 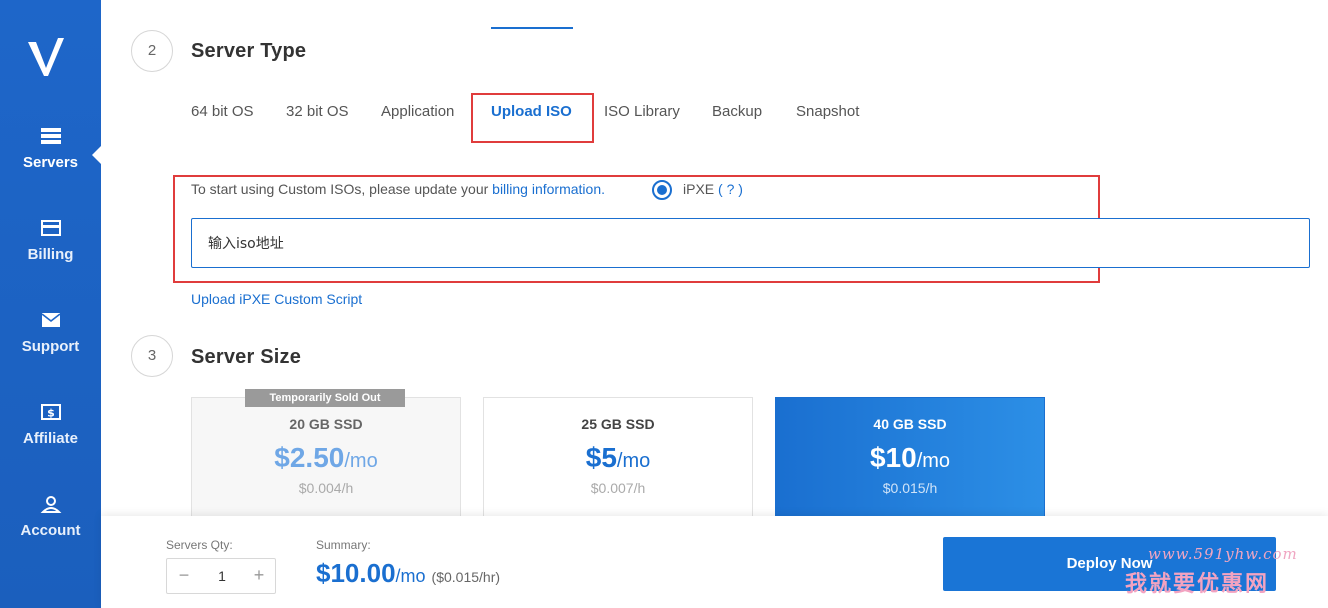 What do you see at coordinates (618, 488) in the screenshot?
I see `card-hourly: $0.007/h` at bounding box center [618, 488].